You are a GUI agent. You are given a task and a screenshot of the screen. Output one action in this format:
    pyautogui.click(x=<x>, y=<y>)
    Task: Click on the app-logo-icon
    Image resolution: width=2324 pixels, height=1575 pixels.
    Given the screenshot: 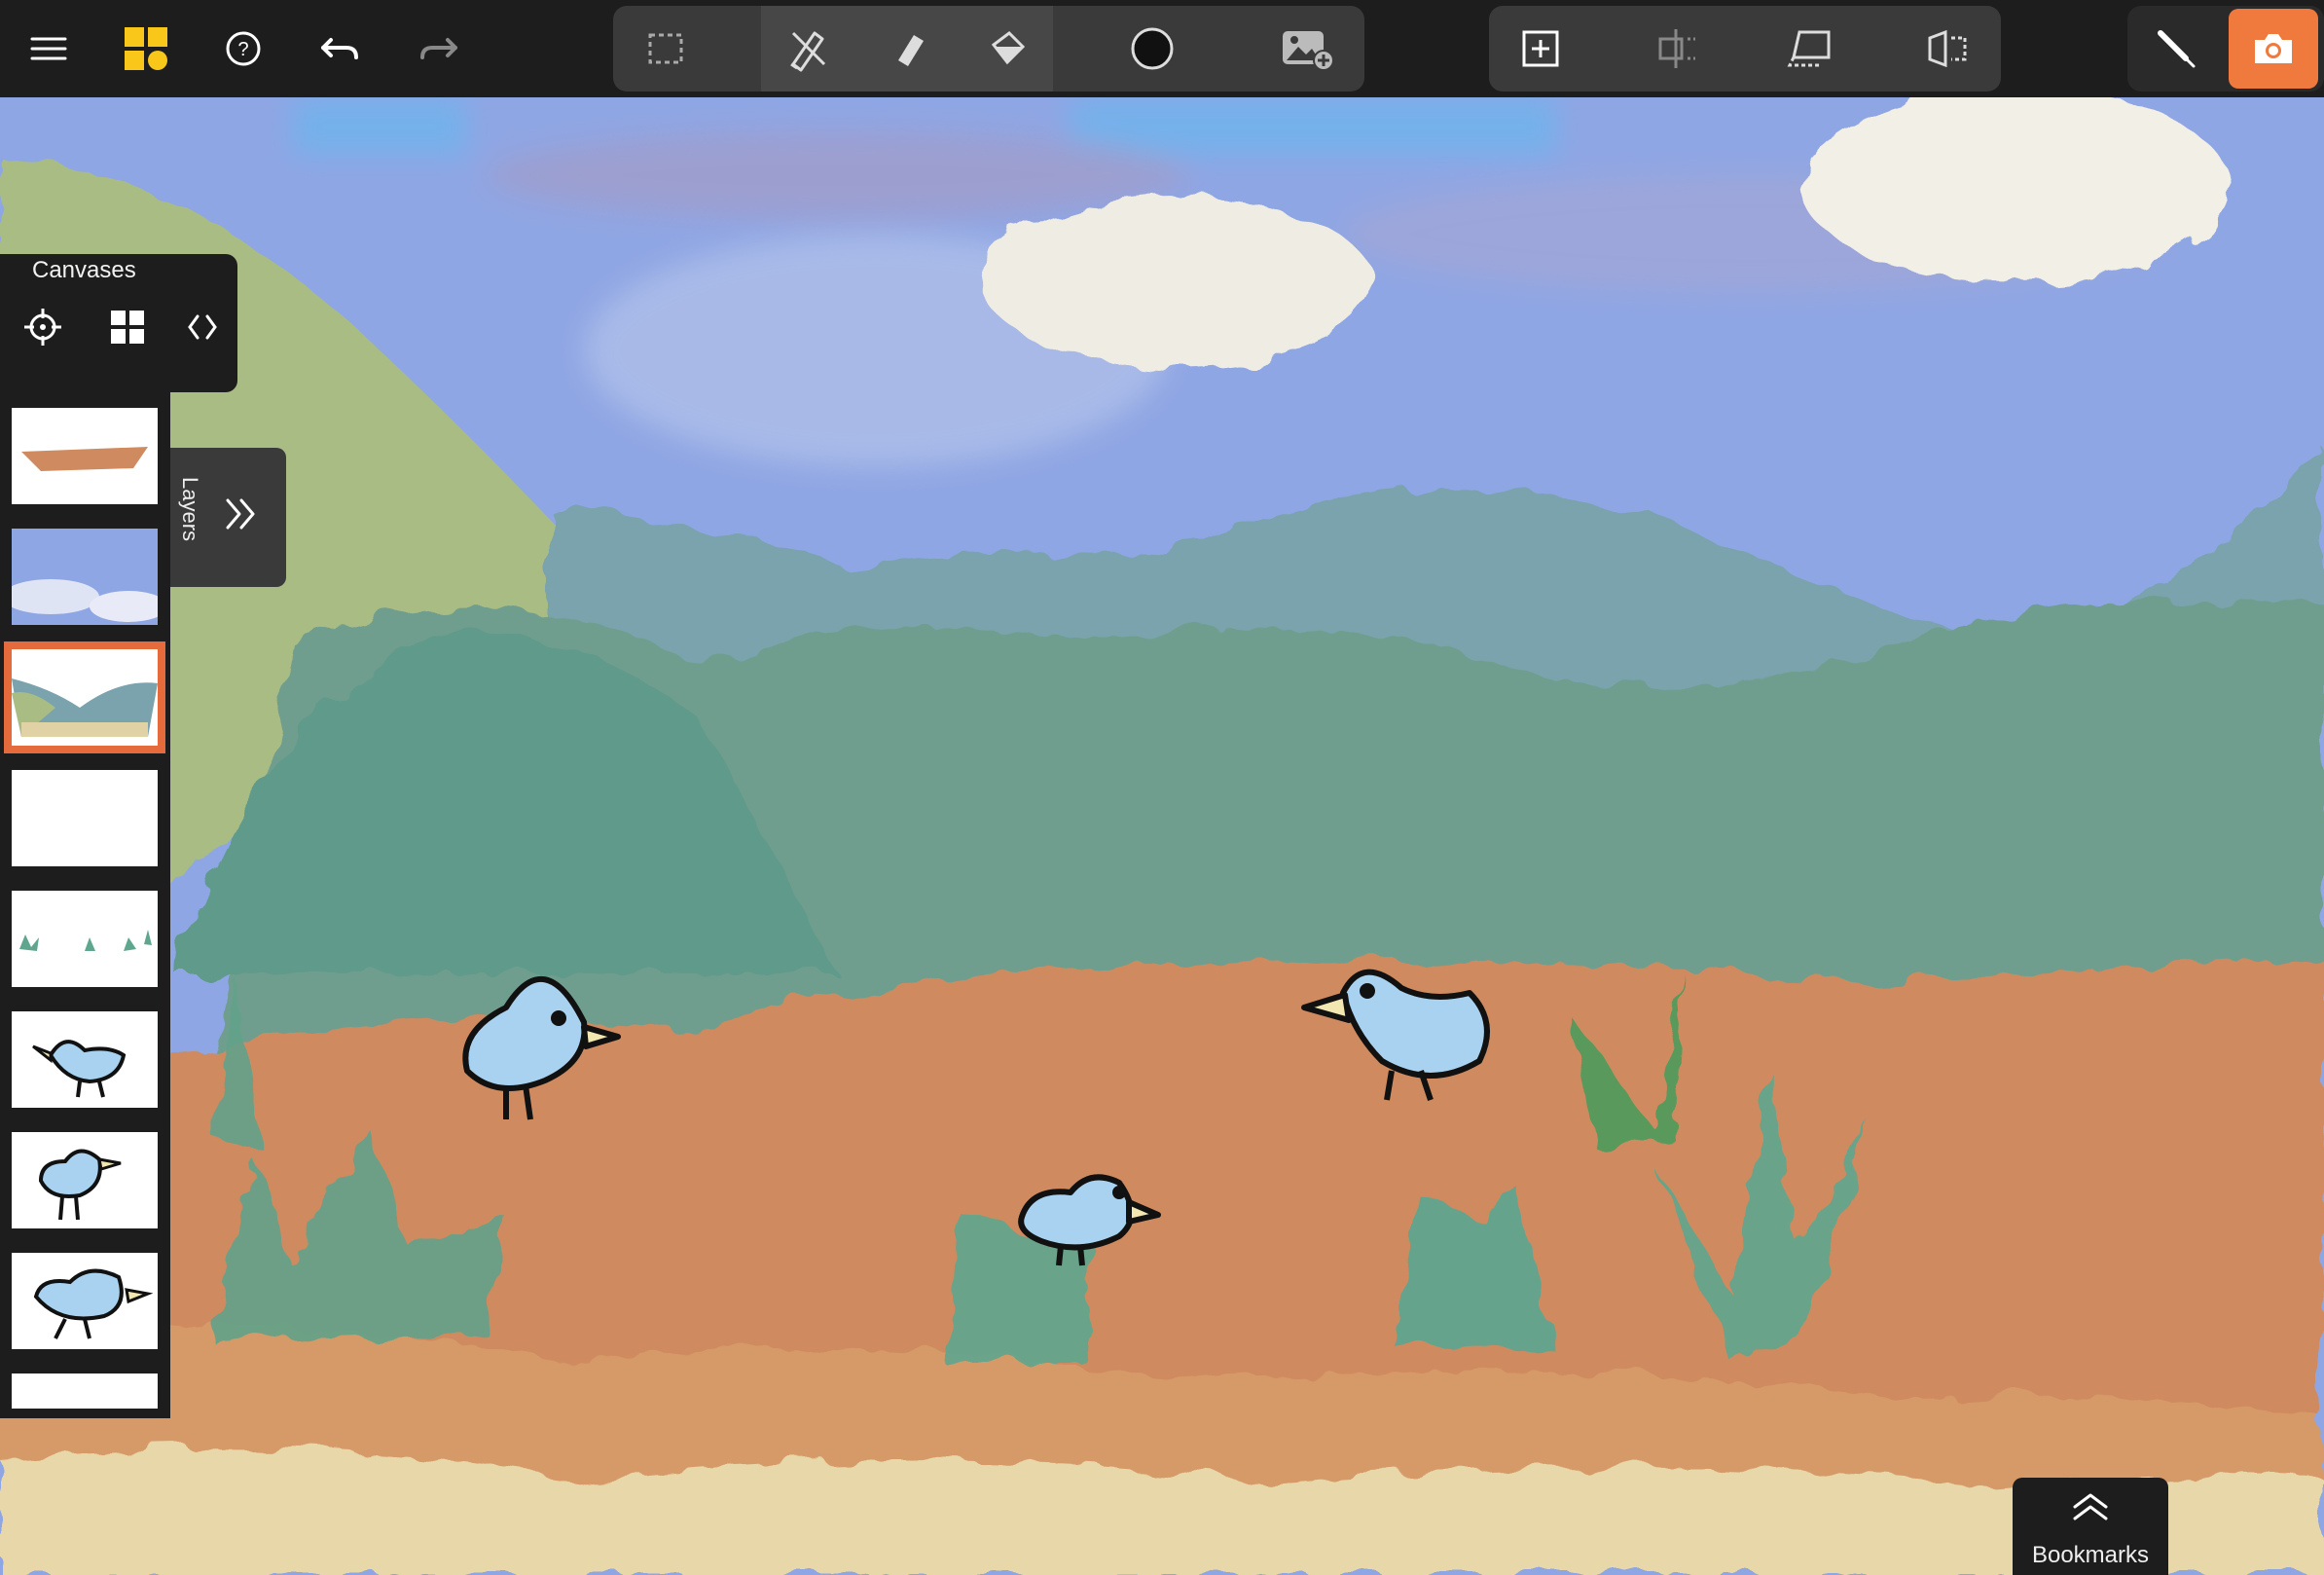 What is the action you would take?
    pyautogui.click(x=146, y=49)
    